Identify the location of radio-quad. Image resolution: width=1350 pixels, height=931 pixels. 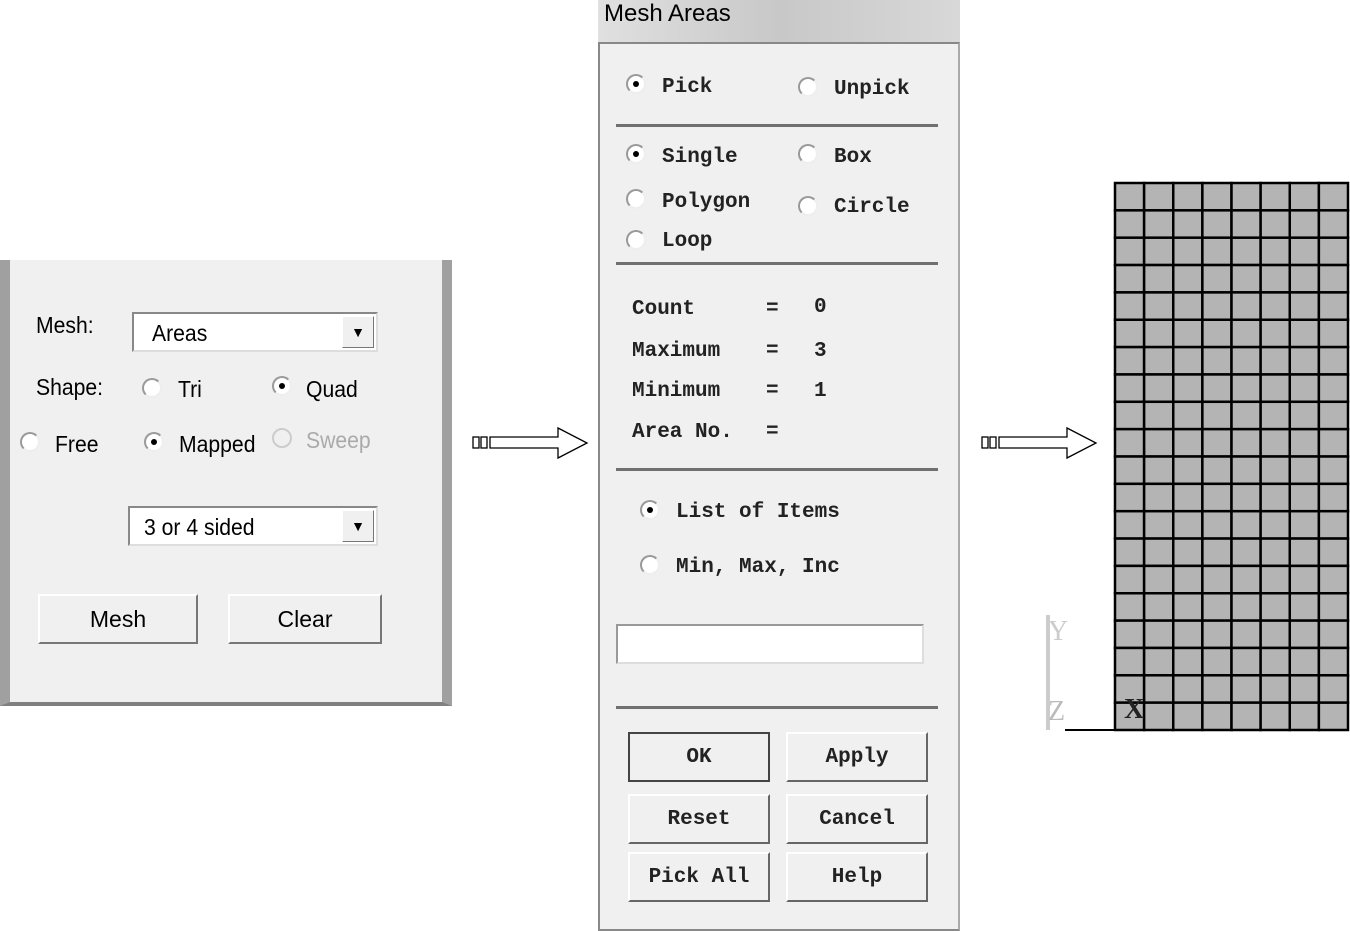
(282, 386).